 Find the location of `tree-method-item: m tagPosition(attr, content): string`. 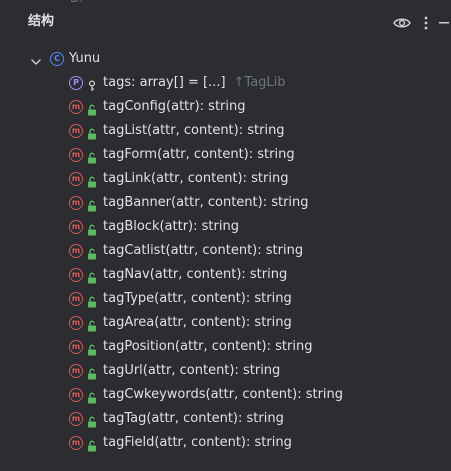

tree-method-item: m tagPosition(attr, content): string is located at coordinates (225, 347).